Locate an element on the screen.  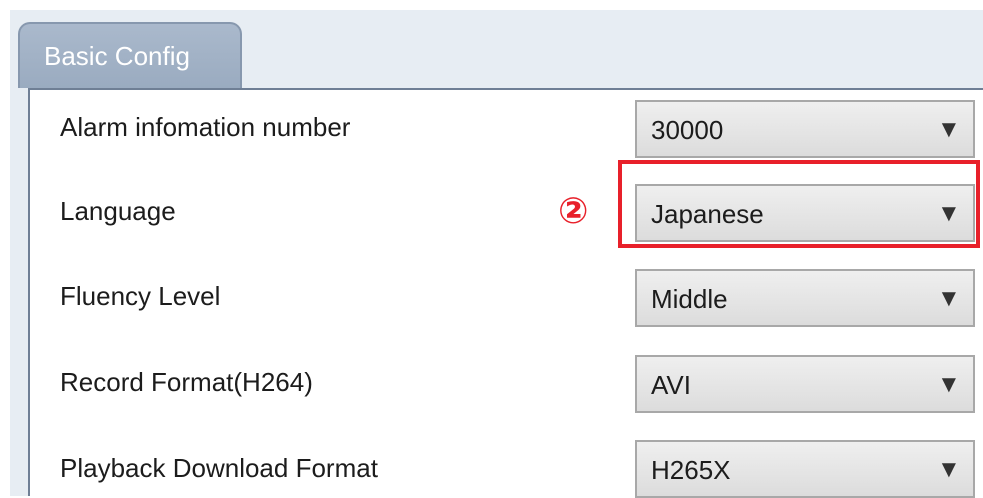
playback-download-format-label: Playback Download Format is located at coordinates (219, 468).